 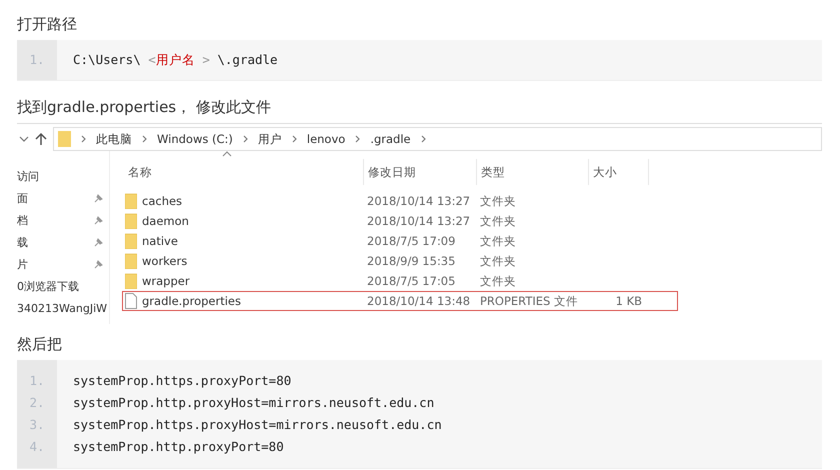 I want to click on file-name: gradle.properties, so click(x=191, y=301).